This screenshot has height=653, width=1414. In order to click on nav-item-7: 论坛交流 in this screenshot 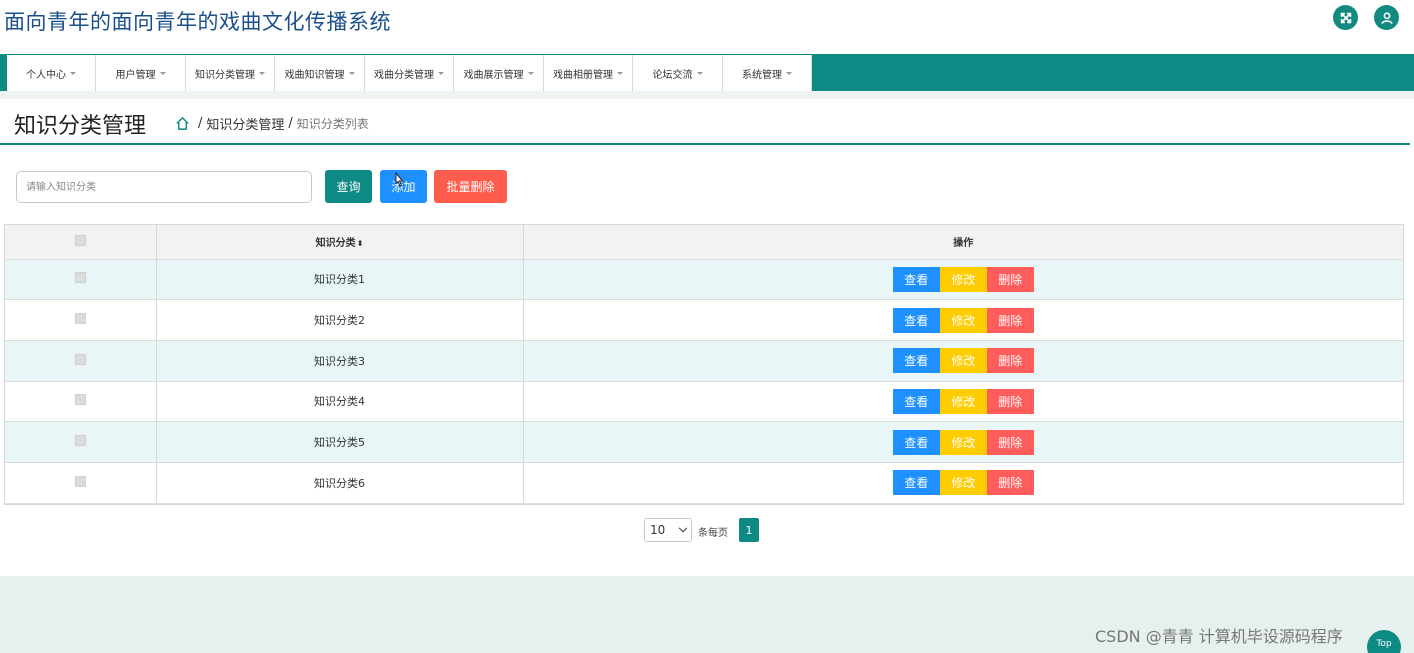, I will do `click(678, 73)`.